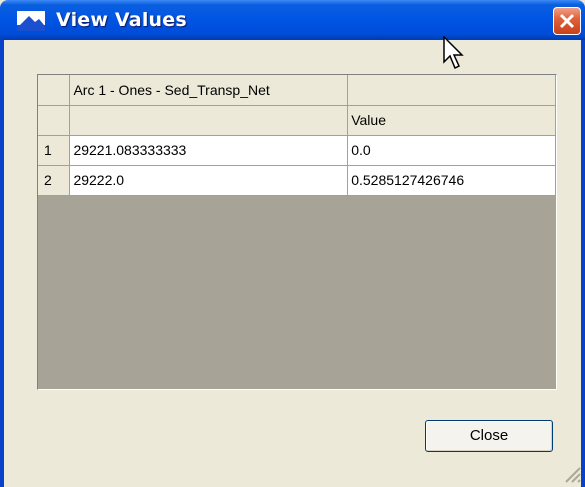 Image resolution: width=585 pixels, height=487 pixels. Describe the element at coordinates (451, 120) in the screenshot. I see `value-column-header: Value` at that location.